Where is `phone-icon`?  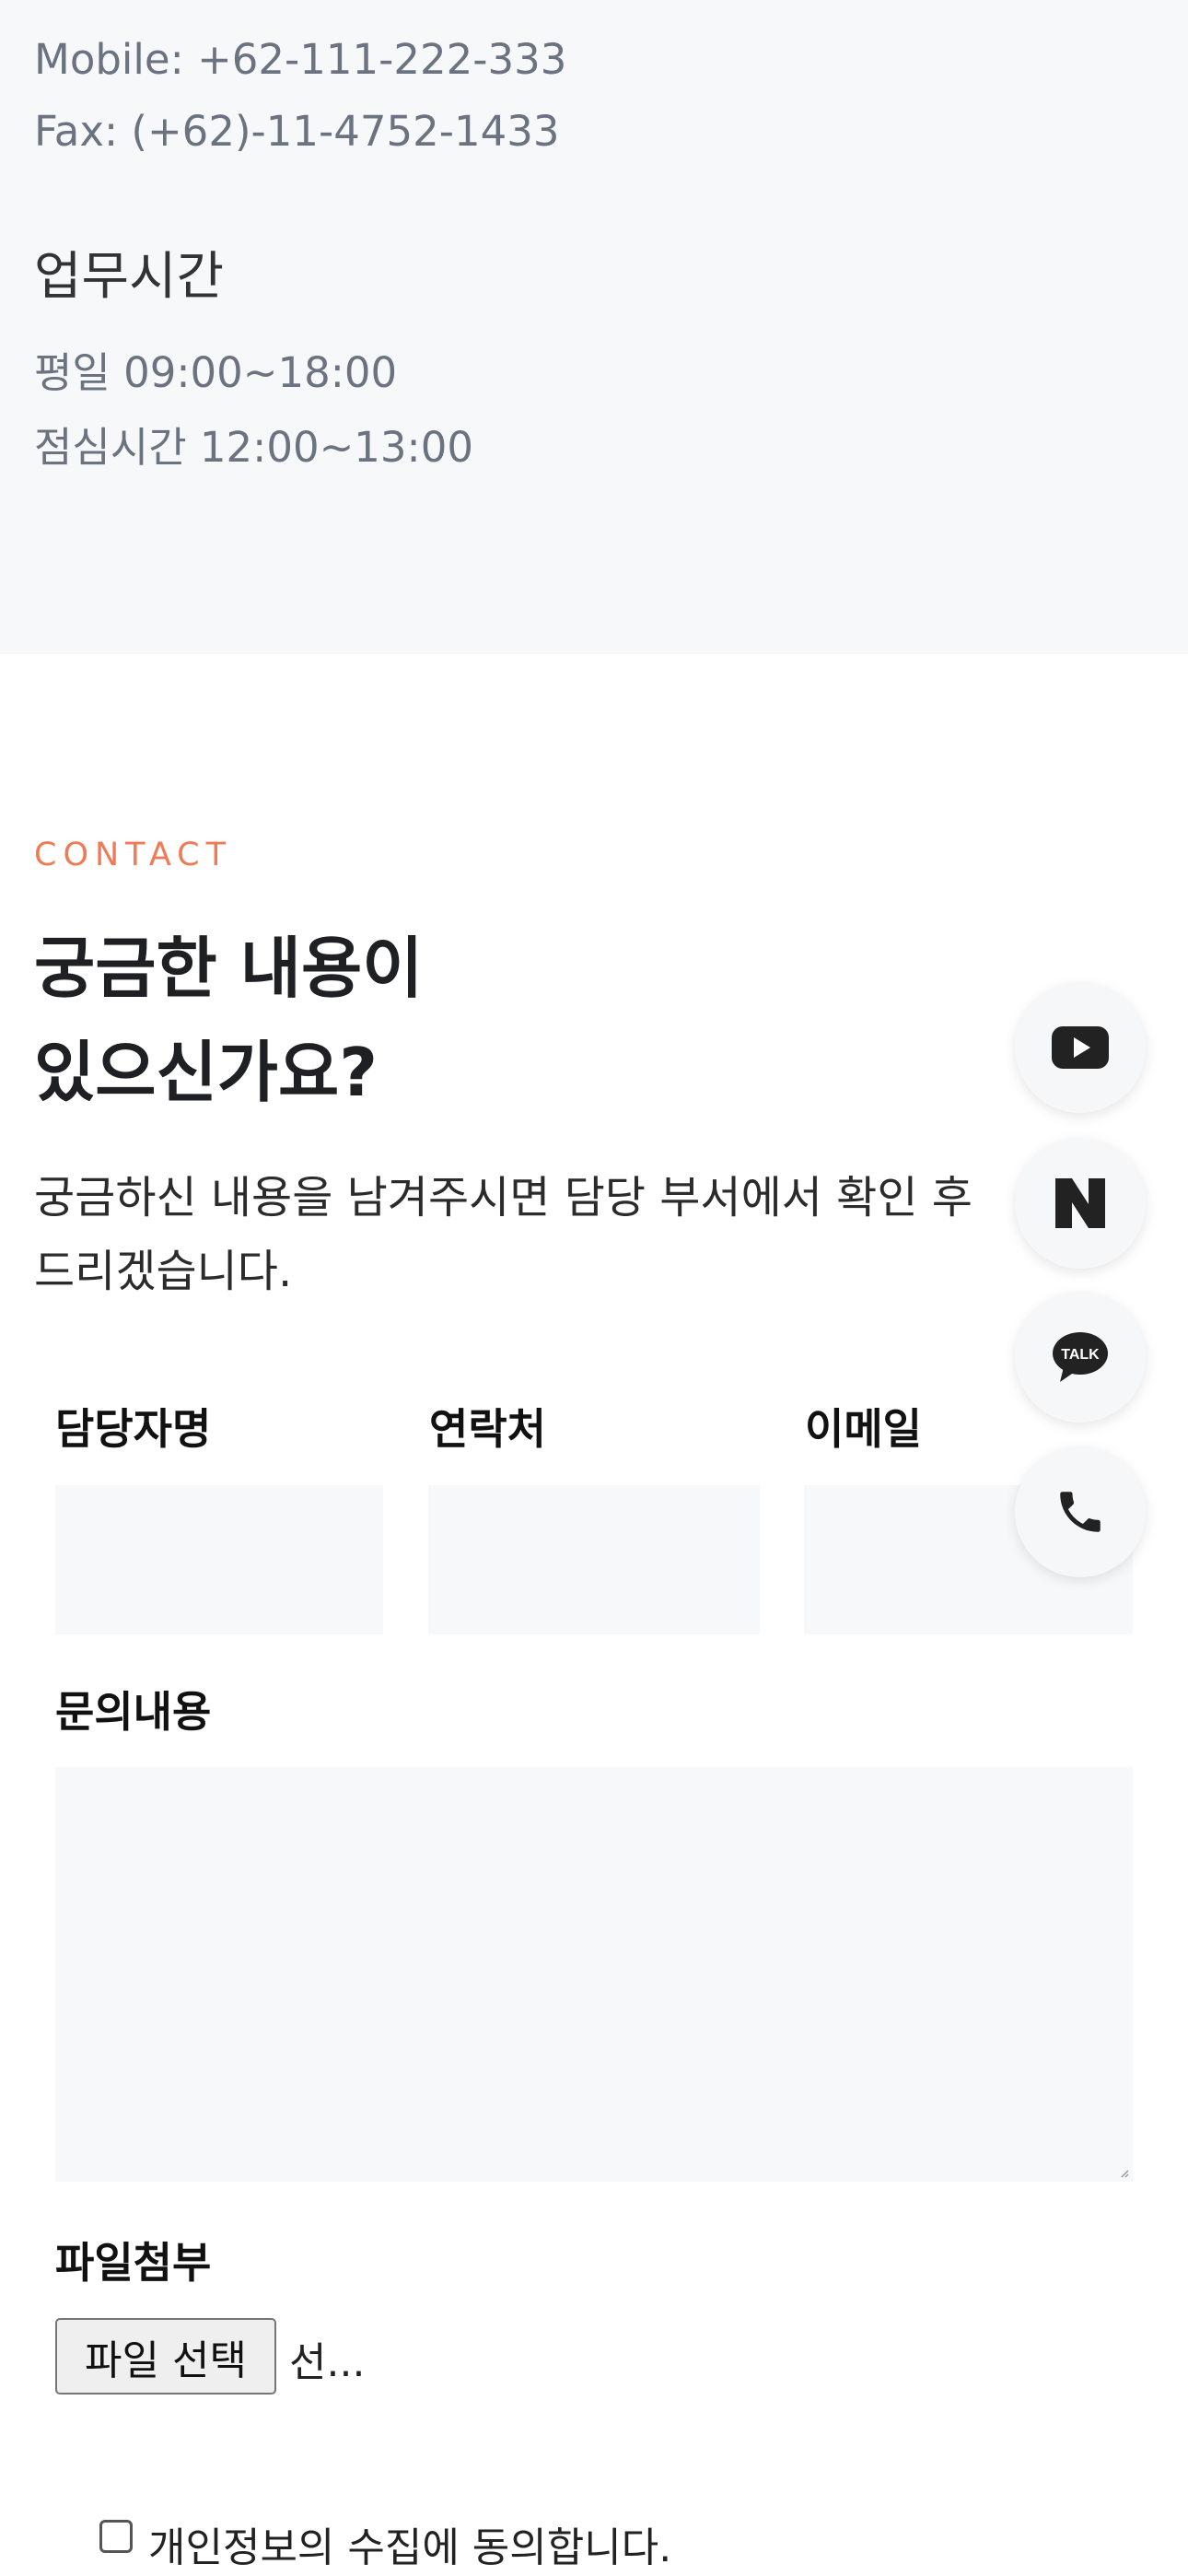 phone-icon is located at coordinates (1080, 1512).